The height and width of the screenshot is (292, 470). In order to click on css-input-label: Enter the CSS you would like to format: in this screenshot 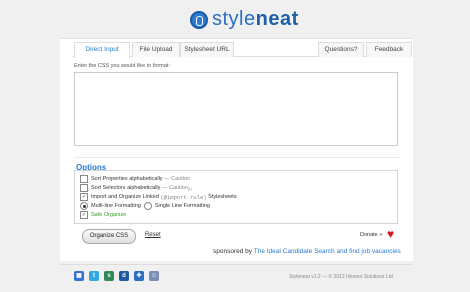, I will do `click(122, 66)`.